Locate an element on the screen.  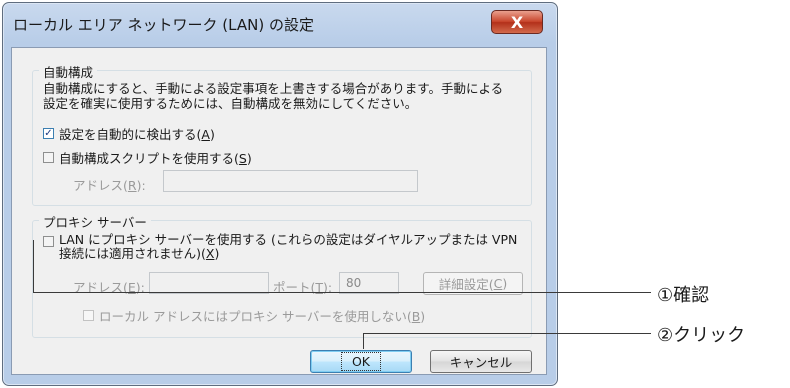
auto-config-script-label: 自動構成スクリプトを使用する(S) is located at coordinates (155, 158).